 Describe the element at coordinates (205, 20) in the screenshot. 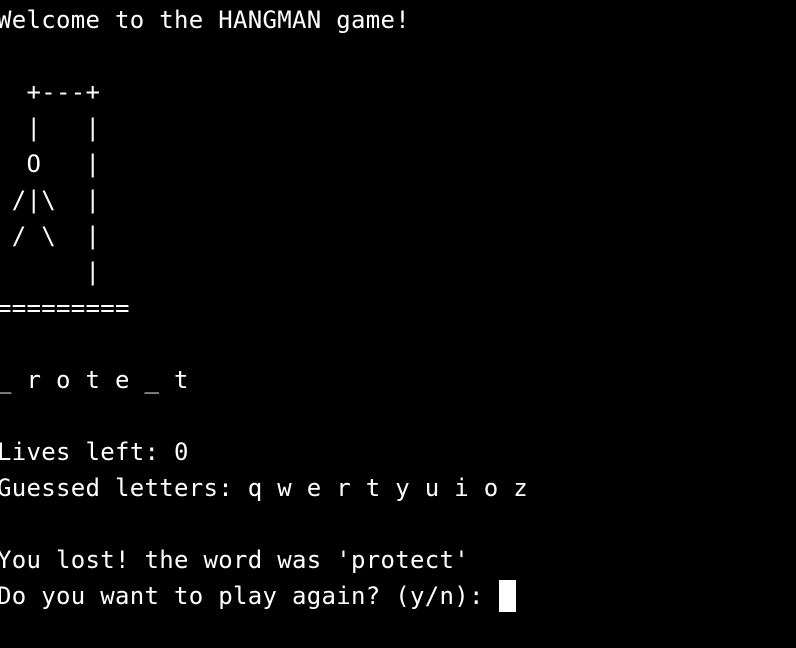

I see `welcome-message: Welcome to the HANGMAN game!` at that location.